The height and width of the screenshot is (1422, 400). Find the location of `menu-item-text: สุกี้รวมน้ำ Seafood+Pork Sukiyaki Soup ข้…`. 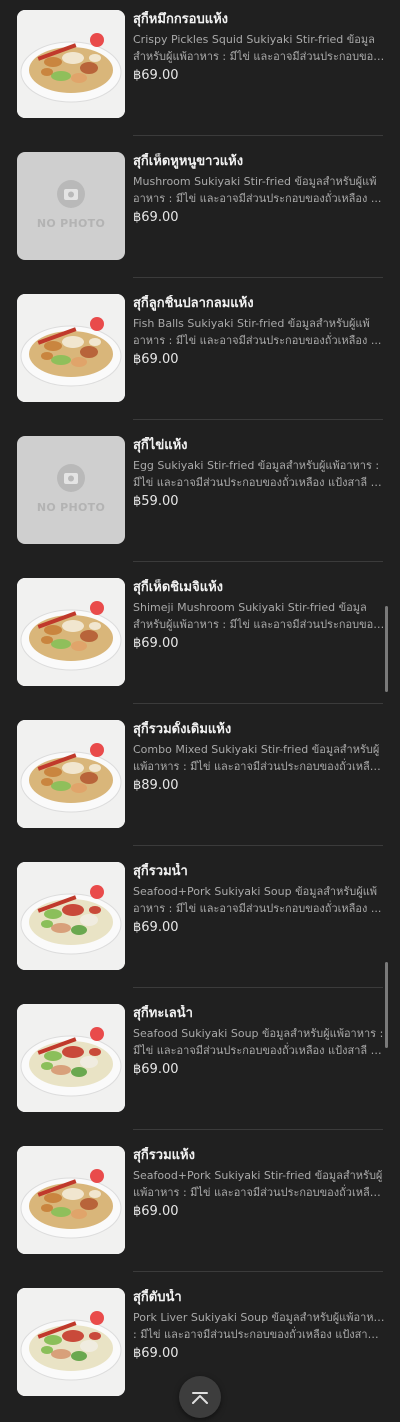

menu-item-text: สุกี้รวมน้ำ Seafood+Pork Sukiyaki Soup ข้… is located at coordinates (259, 900).